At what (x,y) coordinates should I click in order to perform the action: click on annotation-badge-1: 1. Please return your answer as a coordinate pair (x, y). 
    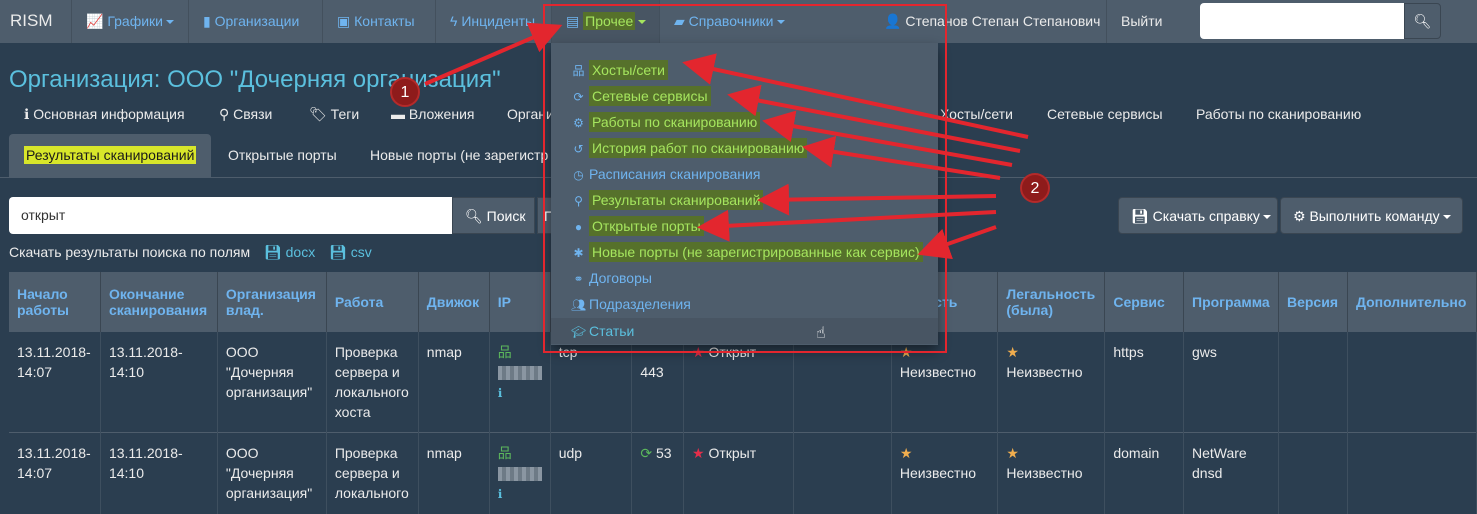
    Looking at the image, I should click on (405, 92).